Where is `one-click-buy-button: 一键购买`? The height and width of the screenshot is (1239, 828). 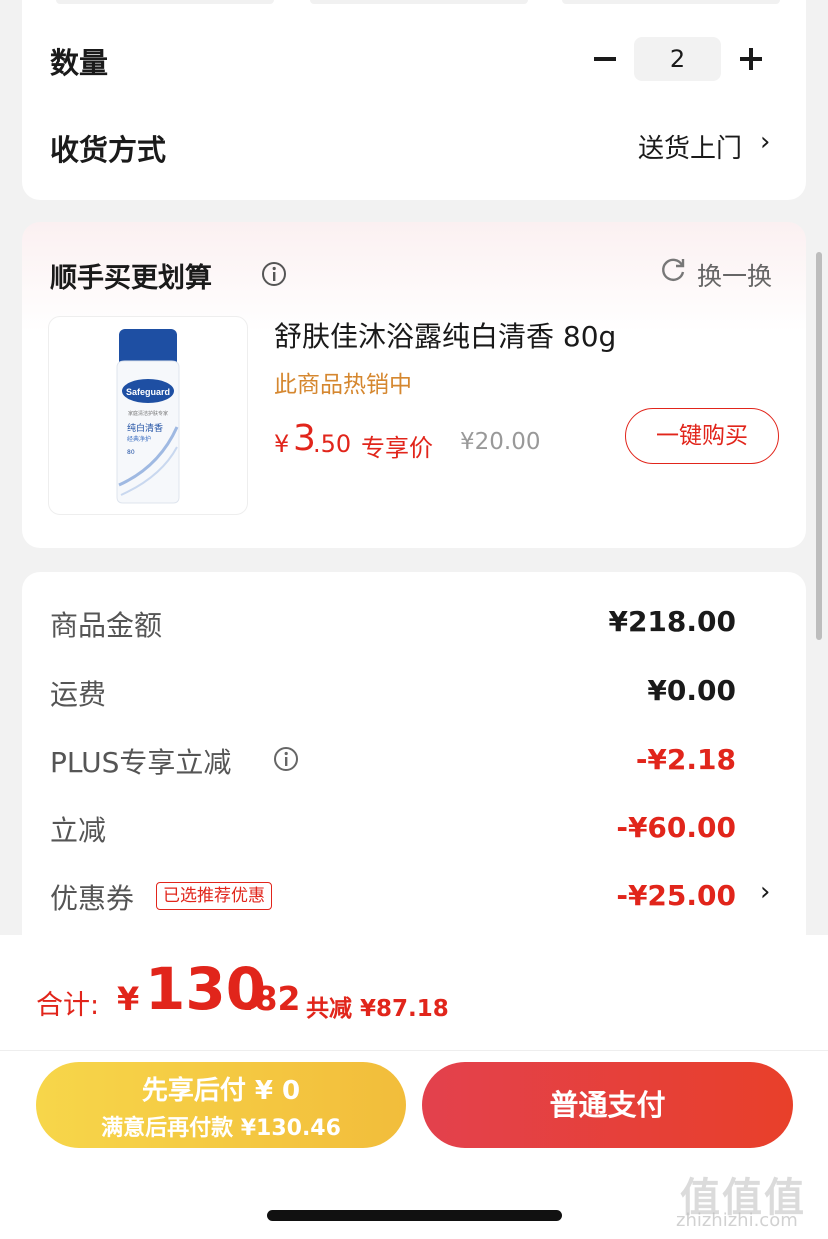
one-click-buy-button: 一键购买 is located at coordinates (702, 436).